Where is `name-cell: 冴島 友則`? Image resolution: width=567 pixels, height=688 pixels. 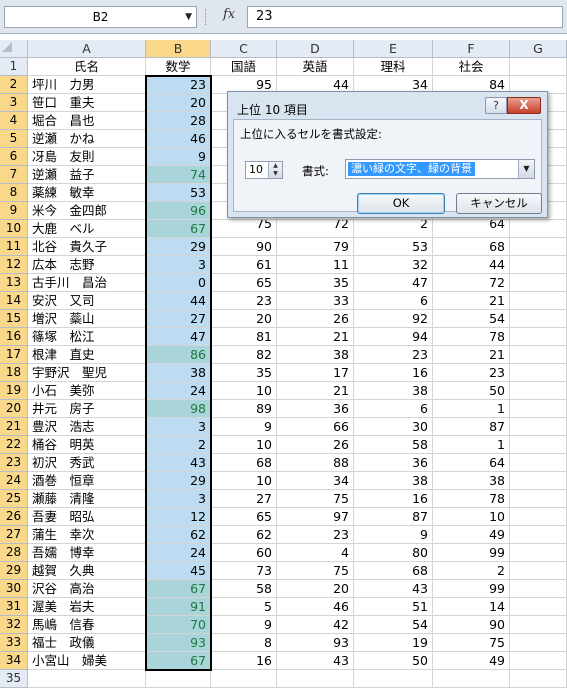
name-cell: 冴島 友則 is located at coordinates (87, 157).